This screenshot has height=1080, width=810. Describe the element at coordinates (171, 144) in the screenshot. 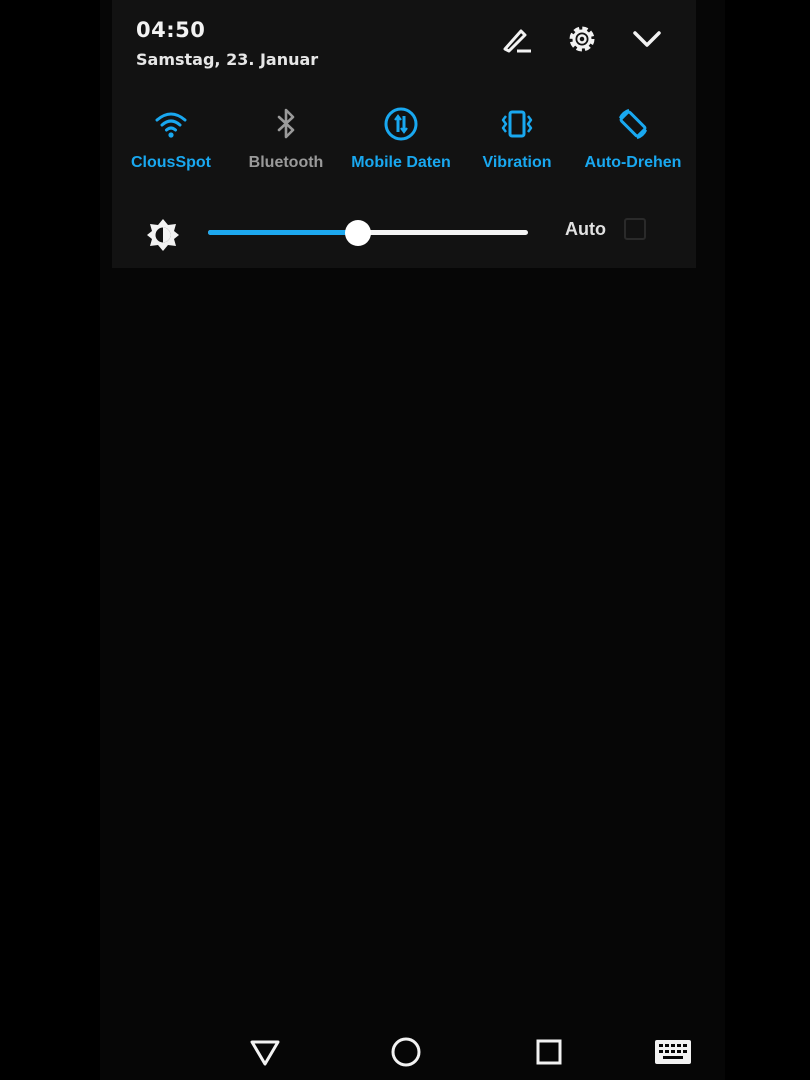

I see `tile-clousspot: ClousSpot` at that location.